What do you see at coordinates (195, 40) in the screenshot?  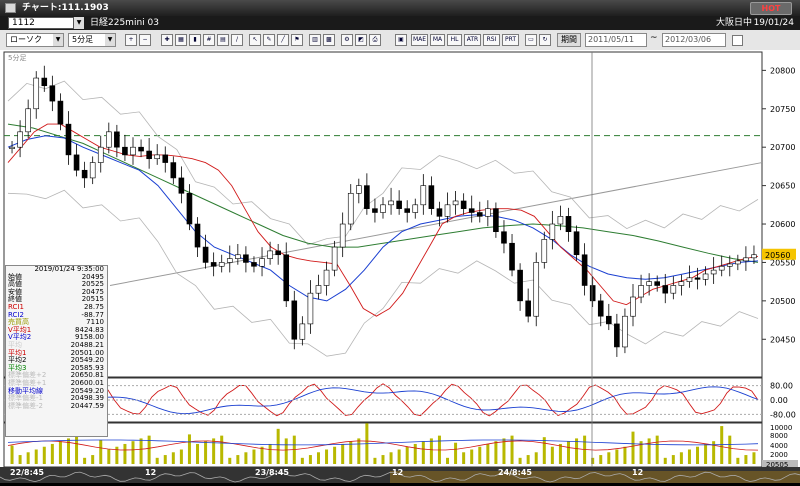 I see `candle-icon: ▮` at bounding box center [195, 40].